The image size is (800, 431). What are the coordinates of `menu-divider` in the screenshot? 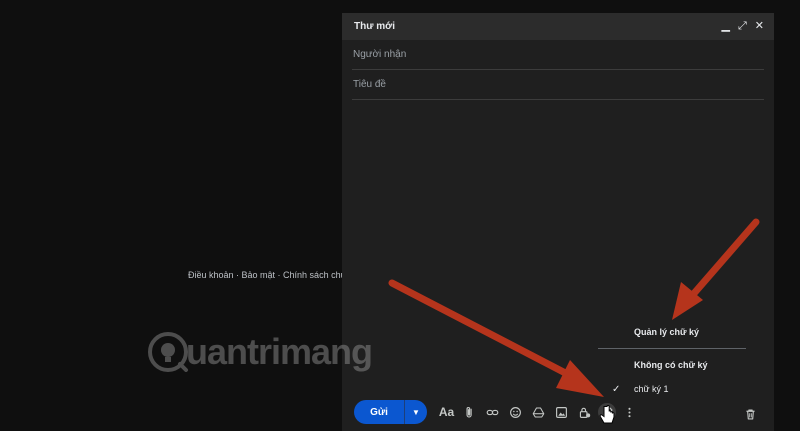 It's located at (672, 348).